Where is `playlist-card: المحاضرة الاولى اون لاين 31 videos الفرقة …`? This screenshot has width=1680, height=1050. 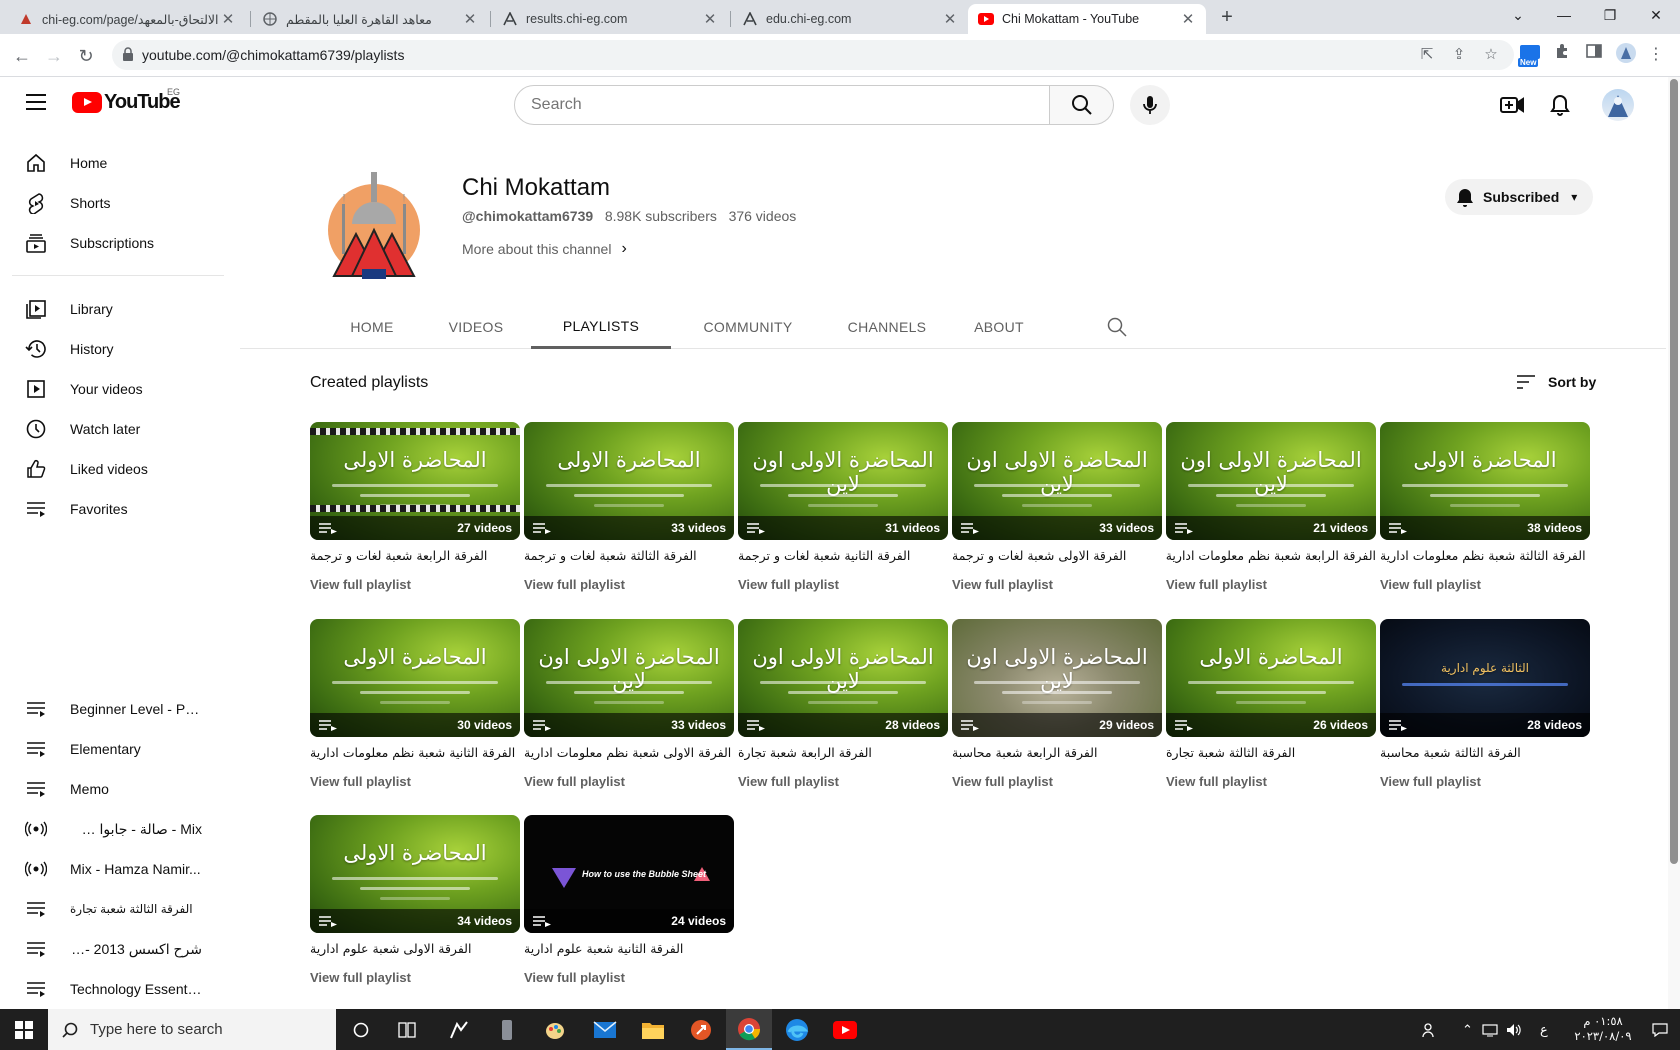
playlist-card: المحاضرة الاولى اون لاين 31 videos الفرقة … is located at coordinates (843, 507).